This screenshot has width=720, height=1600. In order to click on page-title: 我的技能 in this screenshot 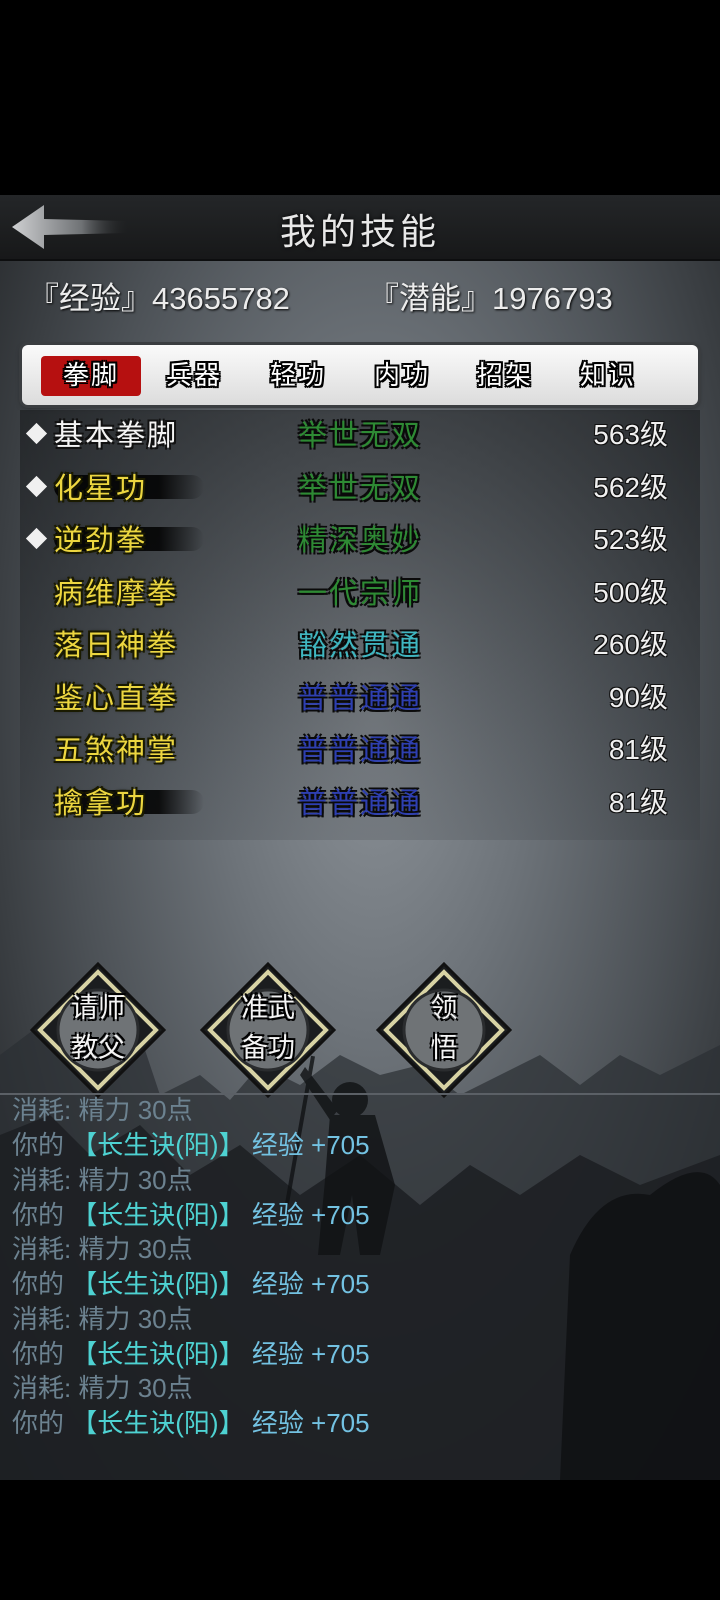, I will do `click(359, 232)`.